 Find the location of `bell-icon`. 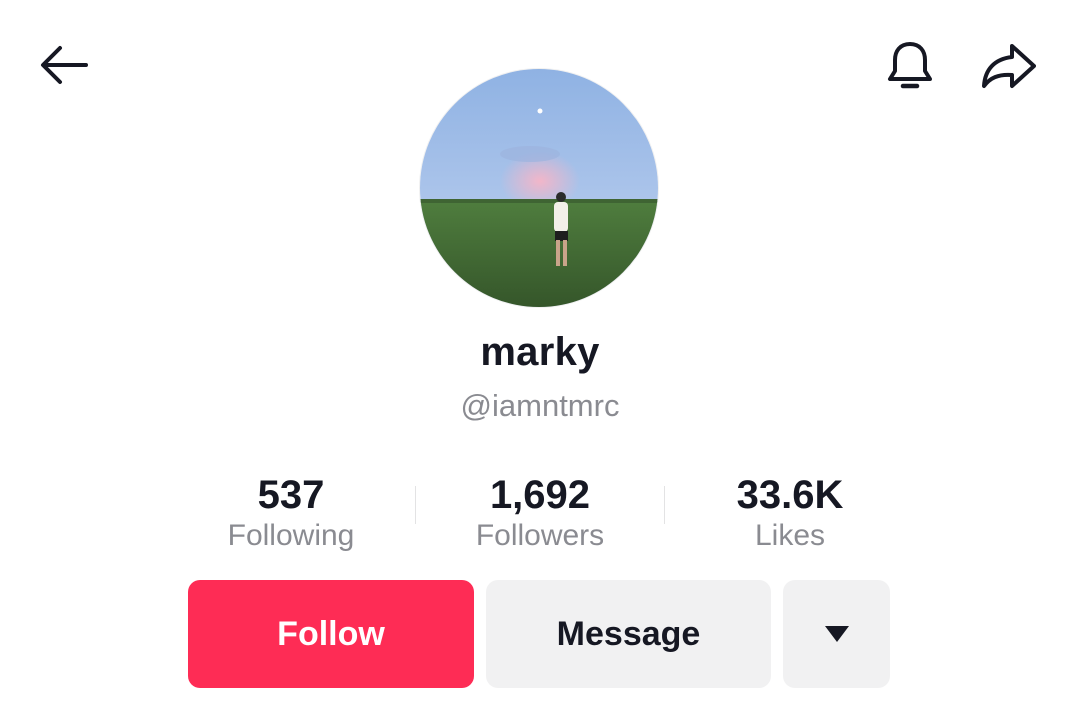

bell-icon is located at coordinates (910, 65).